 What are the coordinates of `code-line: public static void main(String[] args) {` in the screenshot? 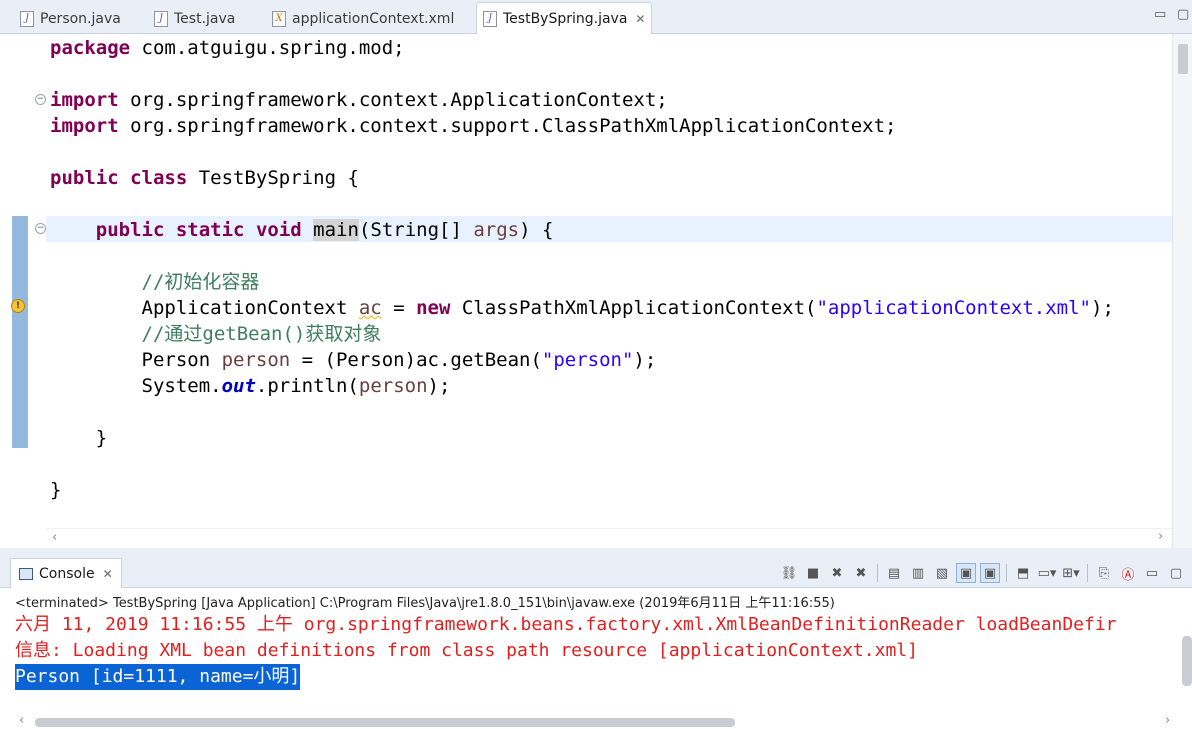 It's located at (324, 230).